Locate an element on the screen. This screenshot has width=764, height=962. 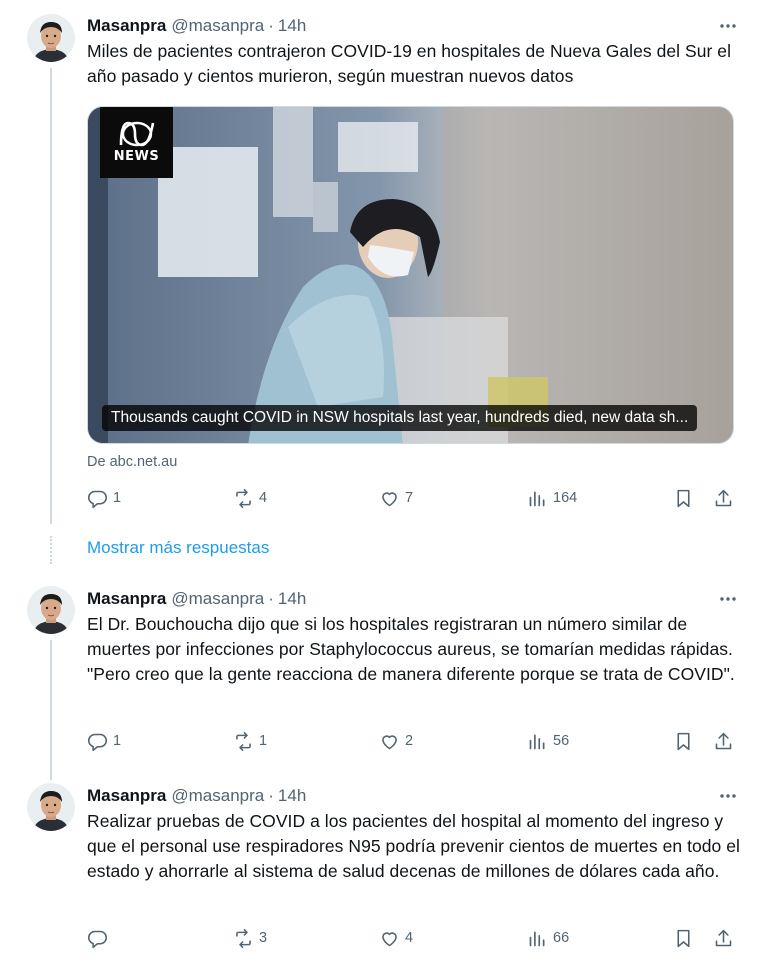
like-button: 7 is located at coordinates (396, 498).